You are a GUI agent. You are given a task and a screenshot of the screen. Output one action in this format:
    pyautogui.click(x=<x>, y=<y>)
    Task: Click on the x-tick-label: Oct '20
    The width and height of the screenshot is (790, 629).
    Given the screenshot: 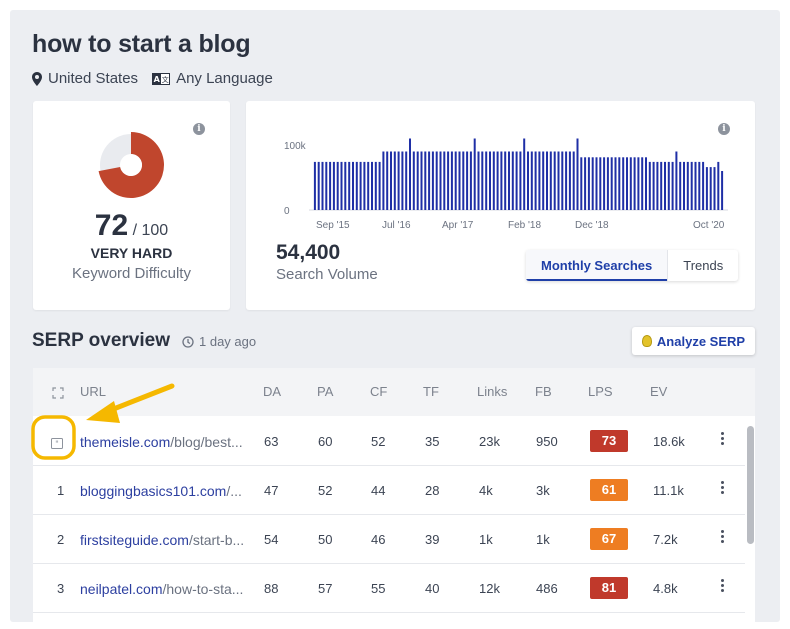 What is the action you would take?
    pyautogui.click(x=709, y=225)
    